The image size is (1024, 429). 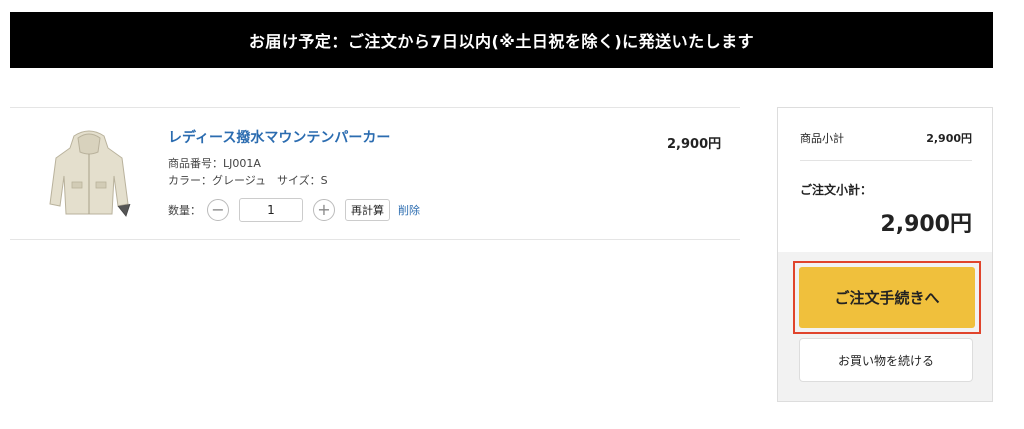 I want to click on order-subtotal-value: 2,900円, so click(x=926, y=224).